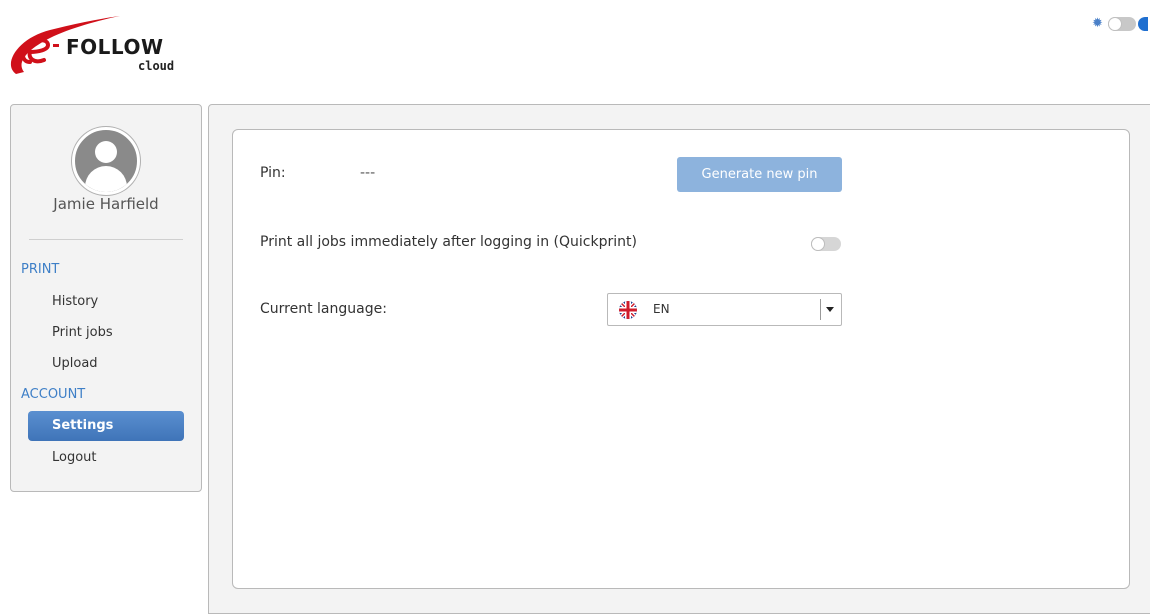  What do you see at coordinates (53, 394) in the screenshot?
I see `section-label-account: ACCOUNT` at bounding box center [53, 394].